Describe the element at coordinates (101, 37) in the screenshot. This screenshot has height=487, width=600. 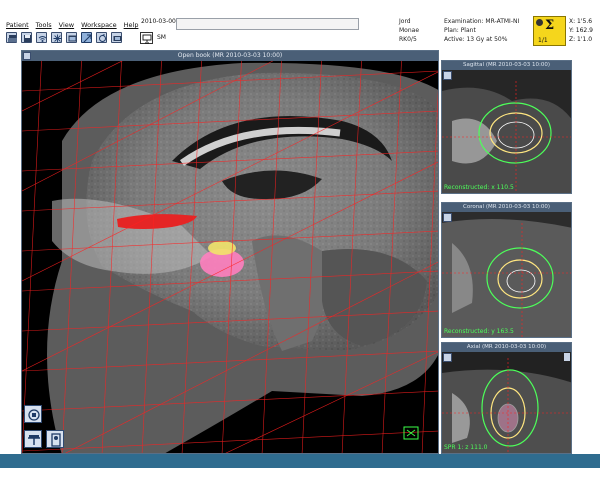
I see `reset-icon` at that location.